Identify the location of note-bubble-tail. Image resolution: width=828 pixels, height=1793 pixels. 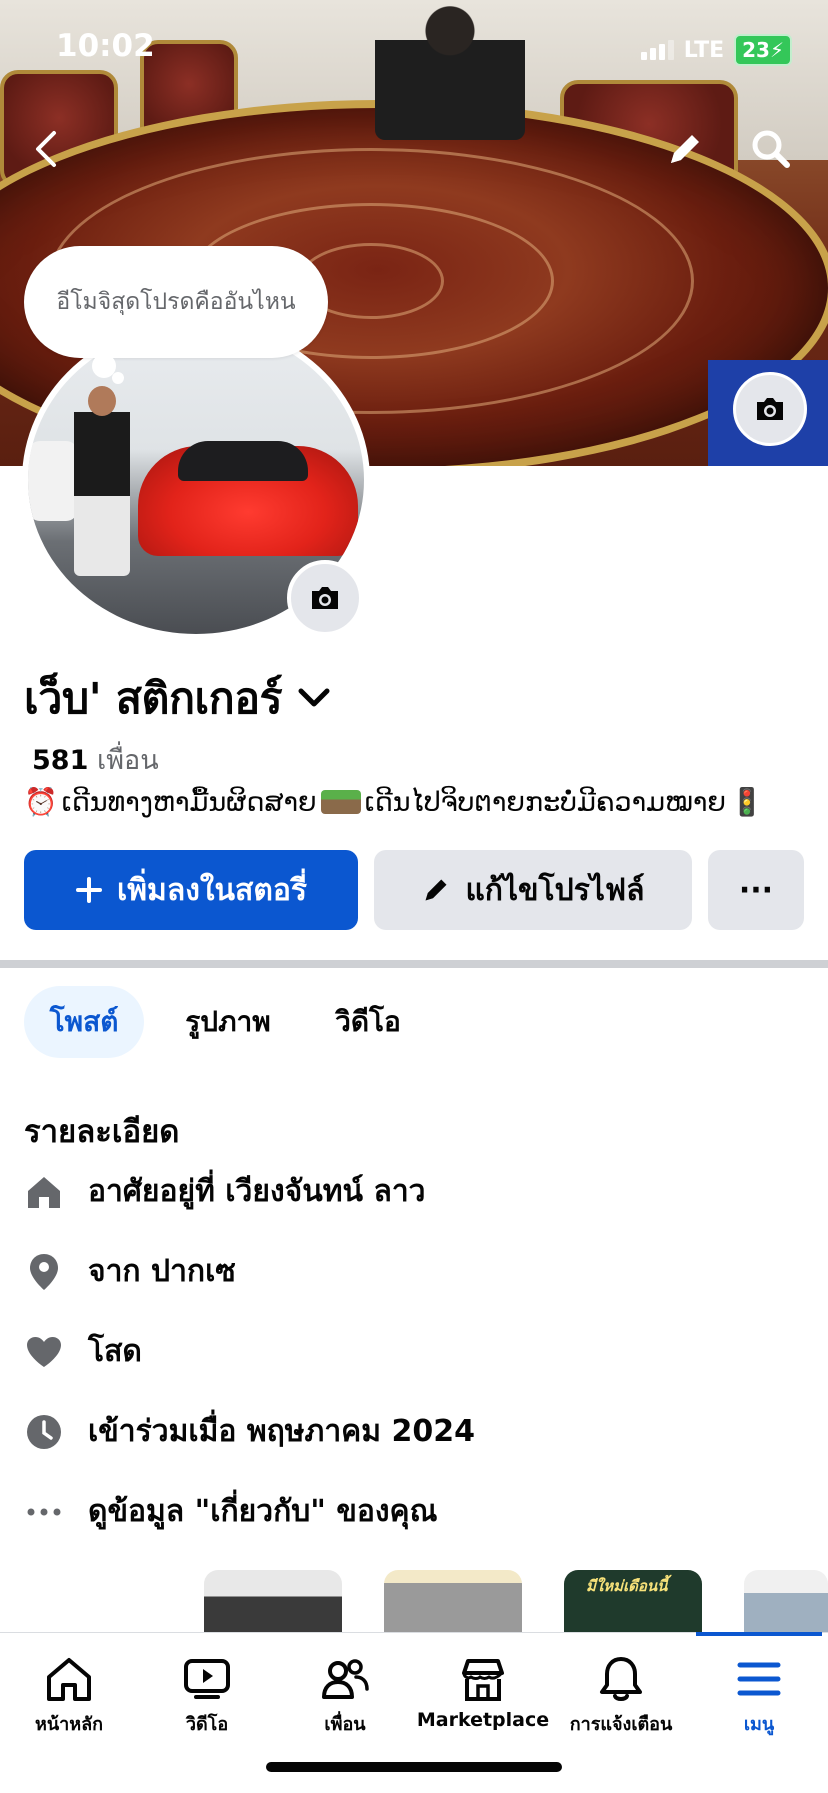
(118, 378).